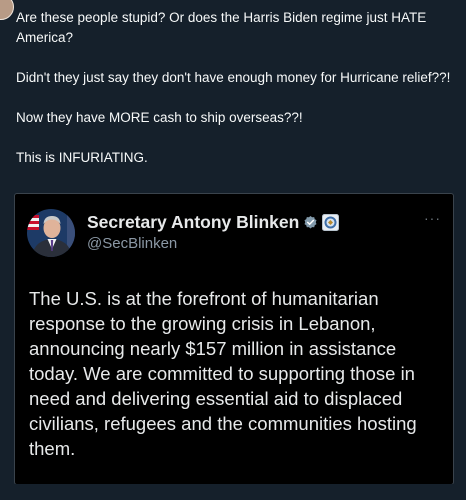  What do you see at coordinates (132, 243) in the screenshot?
I see `quoted-author-handle: @SecBlinken` at bounding box center [132, 243].